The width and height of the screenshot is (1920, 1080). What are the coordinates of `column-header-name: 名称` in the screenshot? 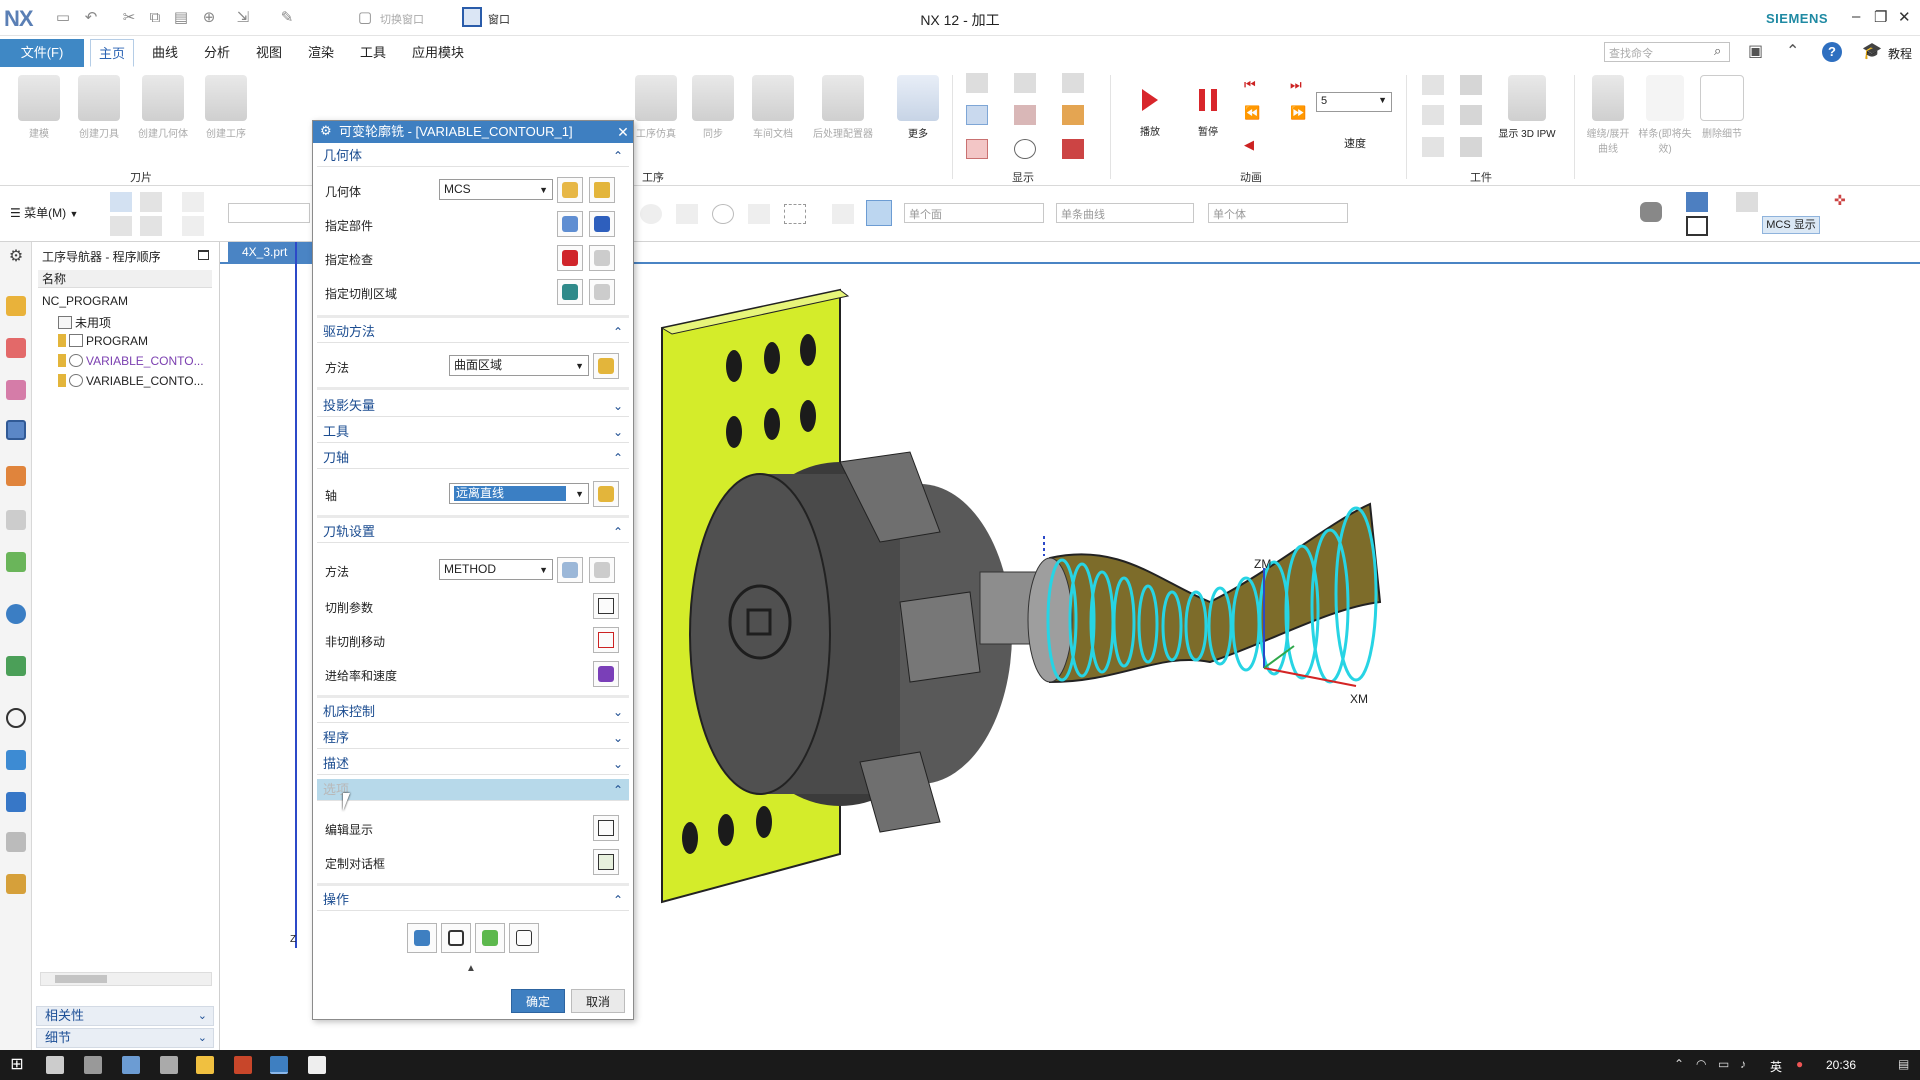 It's located at (125, 279).